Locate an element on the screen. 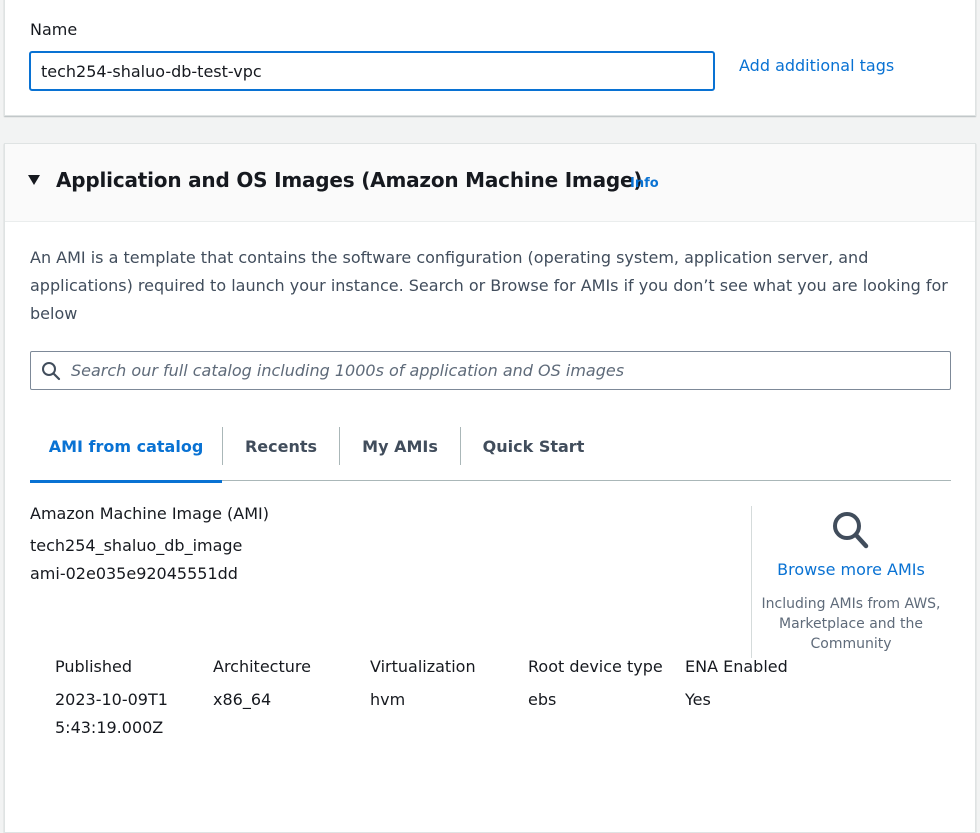 This screenshot has height=833, width=980. caret-down-icon is located at coordinates (34, 180).